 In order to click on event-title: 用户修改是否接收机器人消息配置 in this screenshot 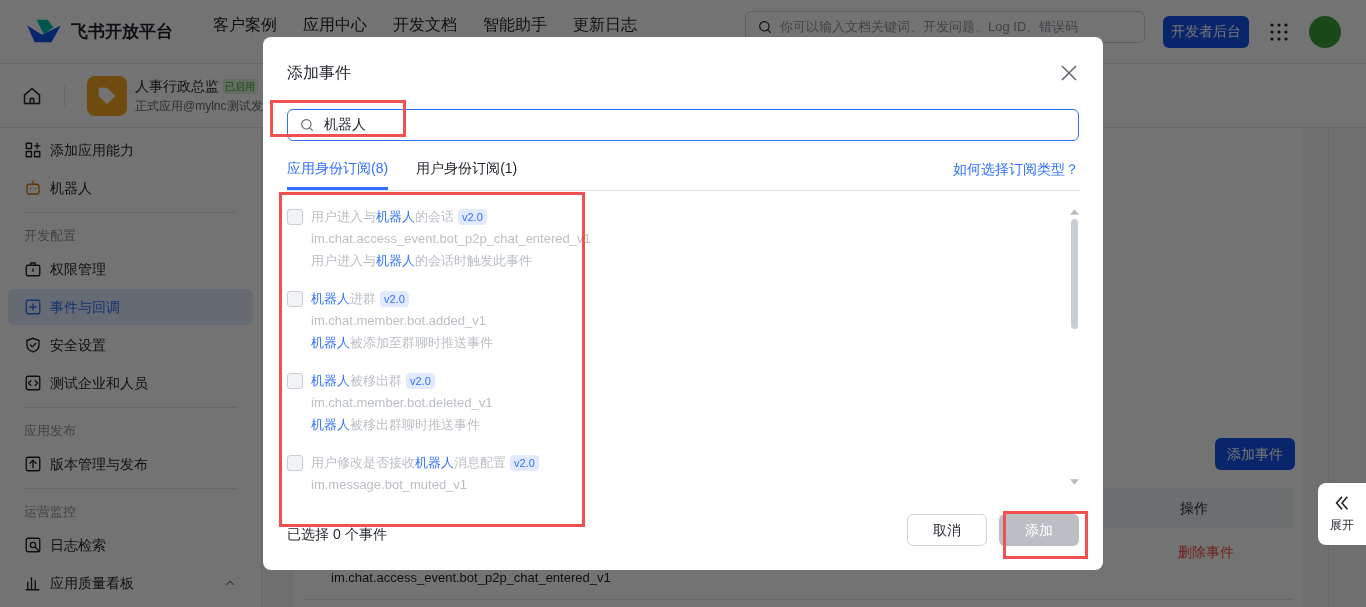, I will do `click(408, 463)`.